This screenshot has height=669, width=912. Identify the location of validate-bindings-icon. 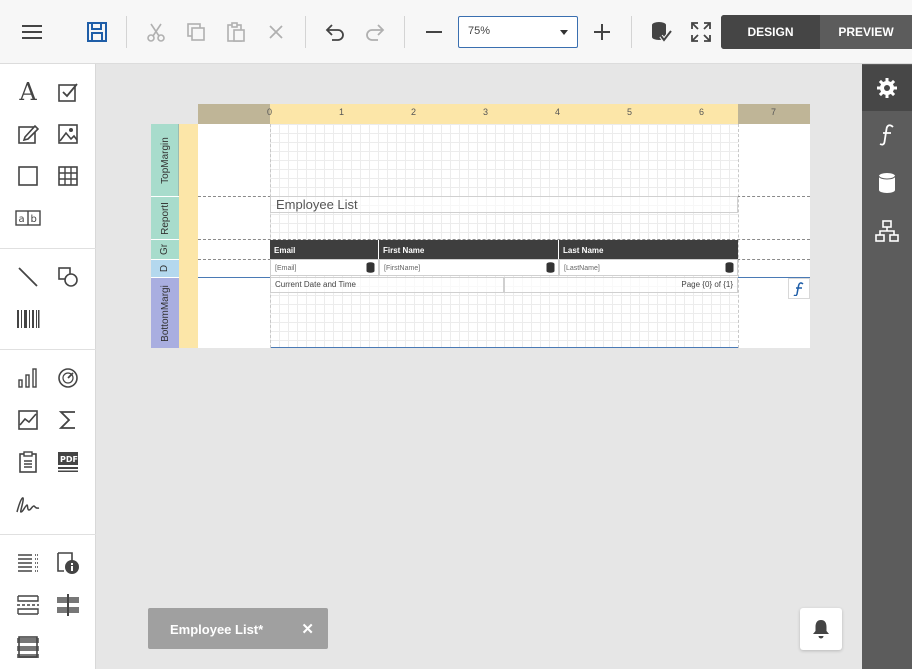
(661, 32).